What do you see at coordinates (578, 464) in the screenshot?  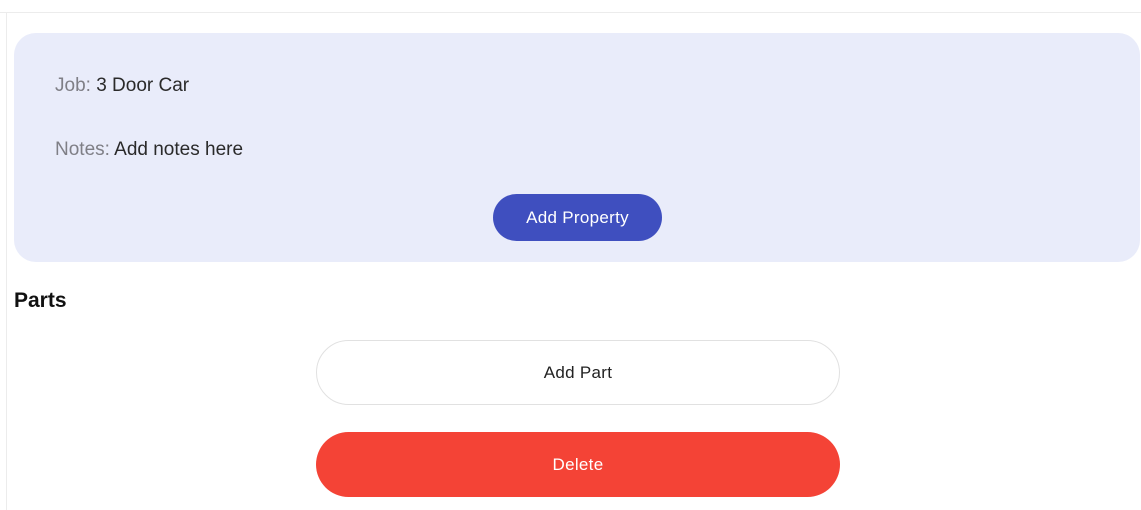 I see `delete-button: Delete` at bounding box center [578, 464].